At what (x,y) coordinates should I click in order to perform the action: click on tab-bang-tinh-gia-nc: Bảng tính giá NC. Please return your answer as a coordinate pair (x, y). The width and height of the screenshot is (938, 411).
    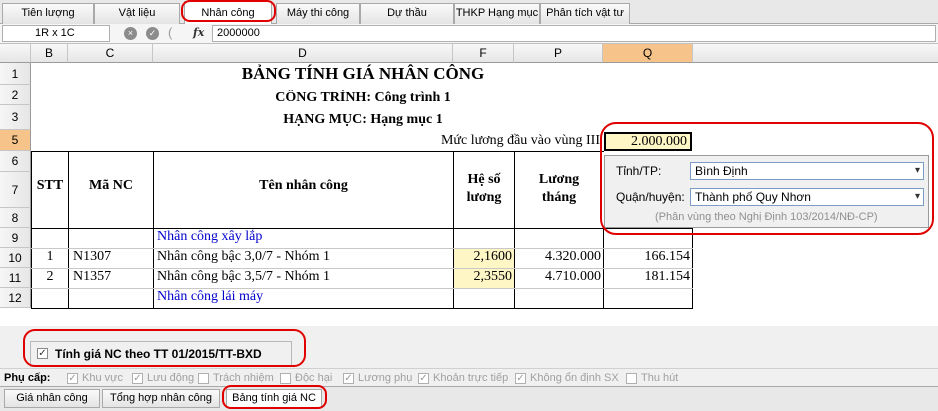
    Looking at the image, I should click on (274, 398).